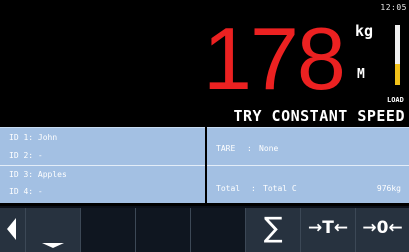  What do you see at coordinates (38, 174) in the screenshot?
I see `id-line-3: ID 3: Apples` at bounding box center [38, 174].